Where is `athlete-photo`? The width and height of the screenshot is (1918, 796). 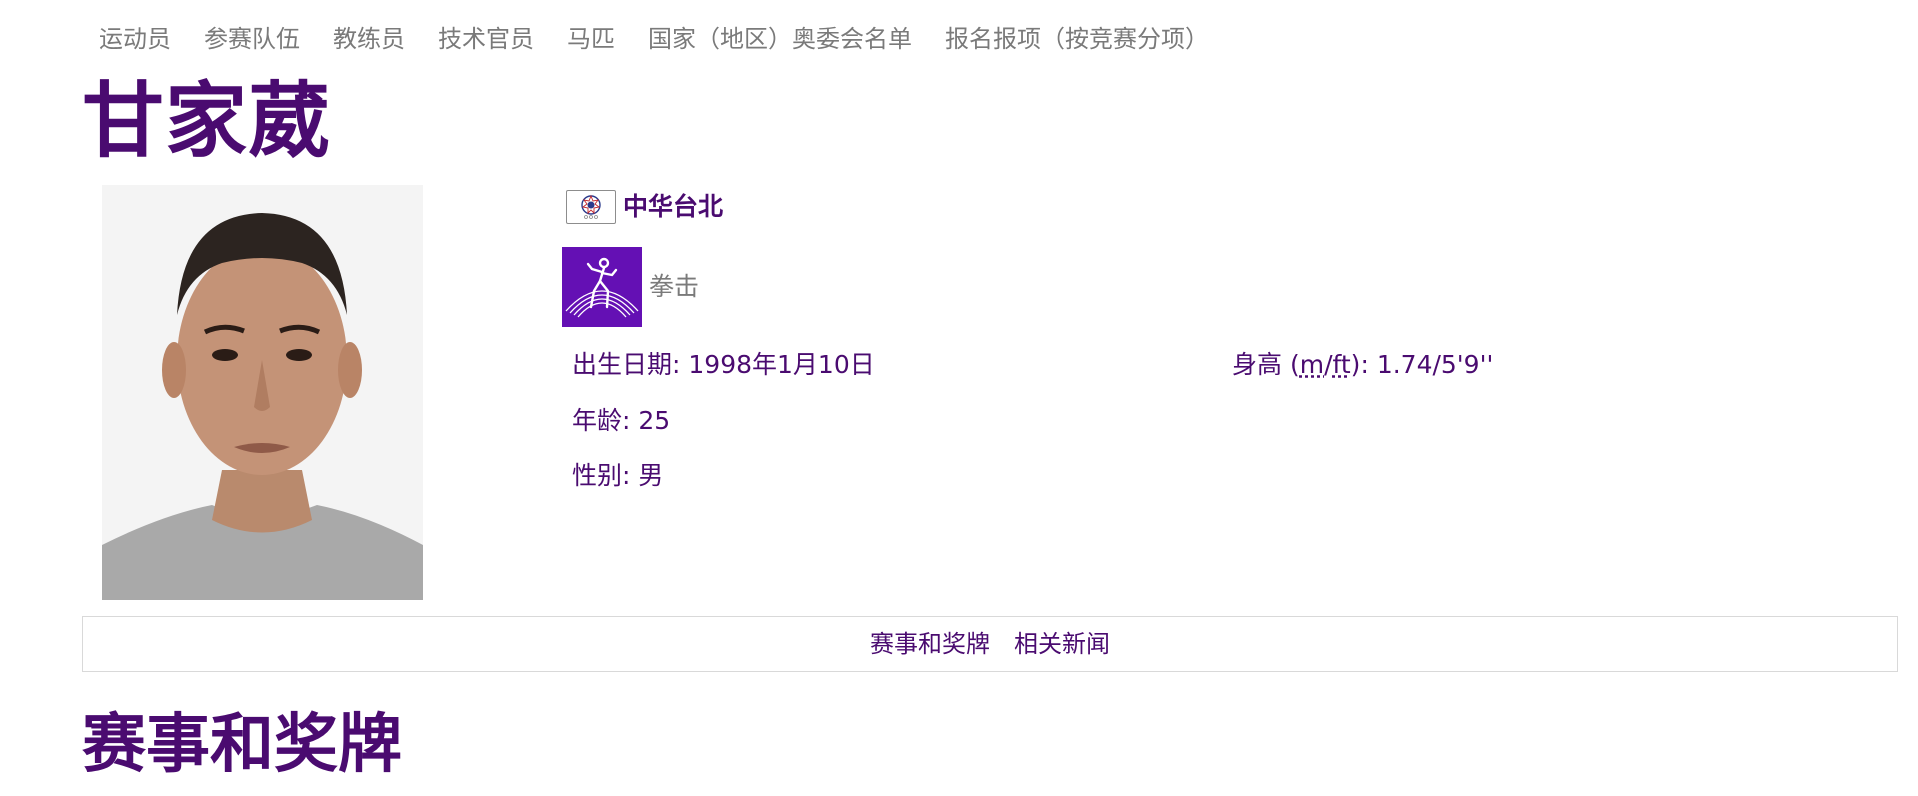 athlete-photo is located at coordinates (262, 392).